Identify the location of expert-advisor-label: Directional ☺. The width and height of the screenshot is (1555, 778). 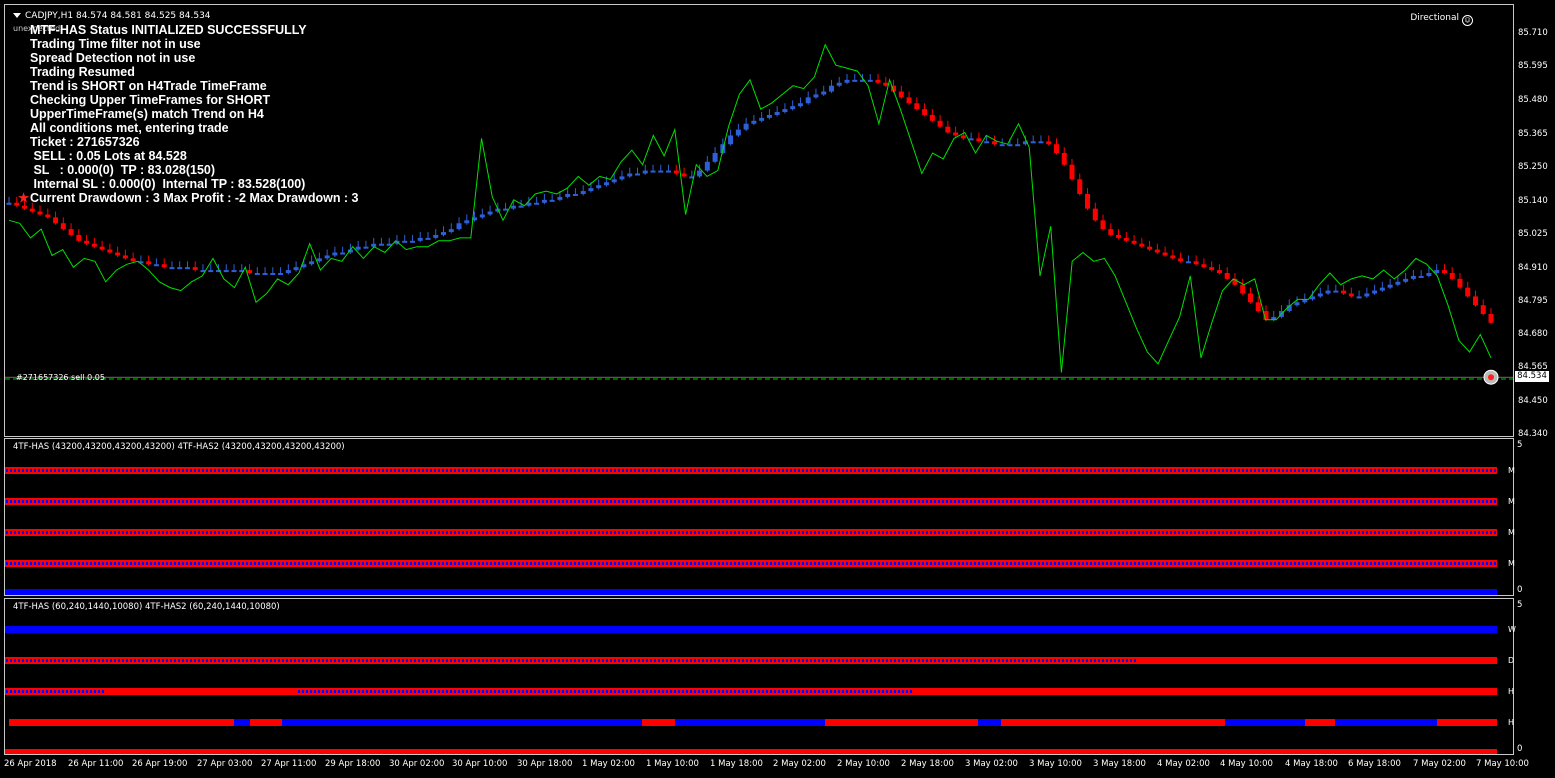
(1441, 19).